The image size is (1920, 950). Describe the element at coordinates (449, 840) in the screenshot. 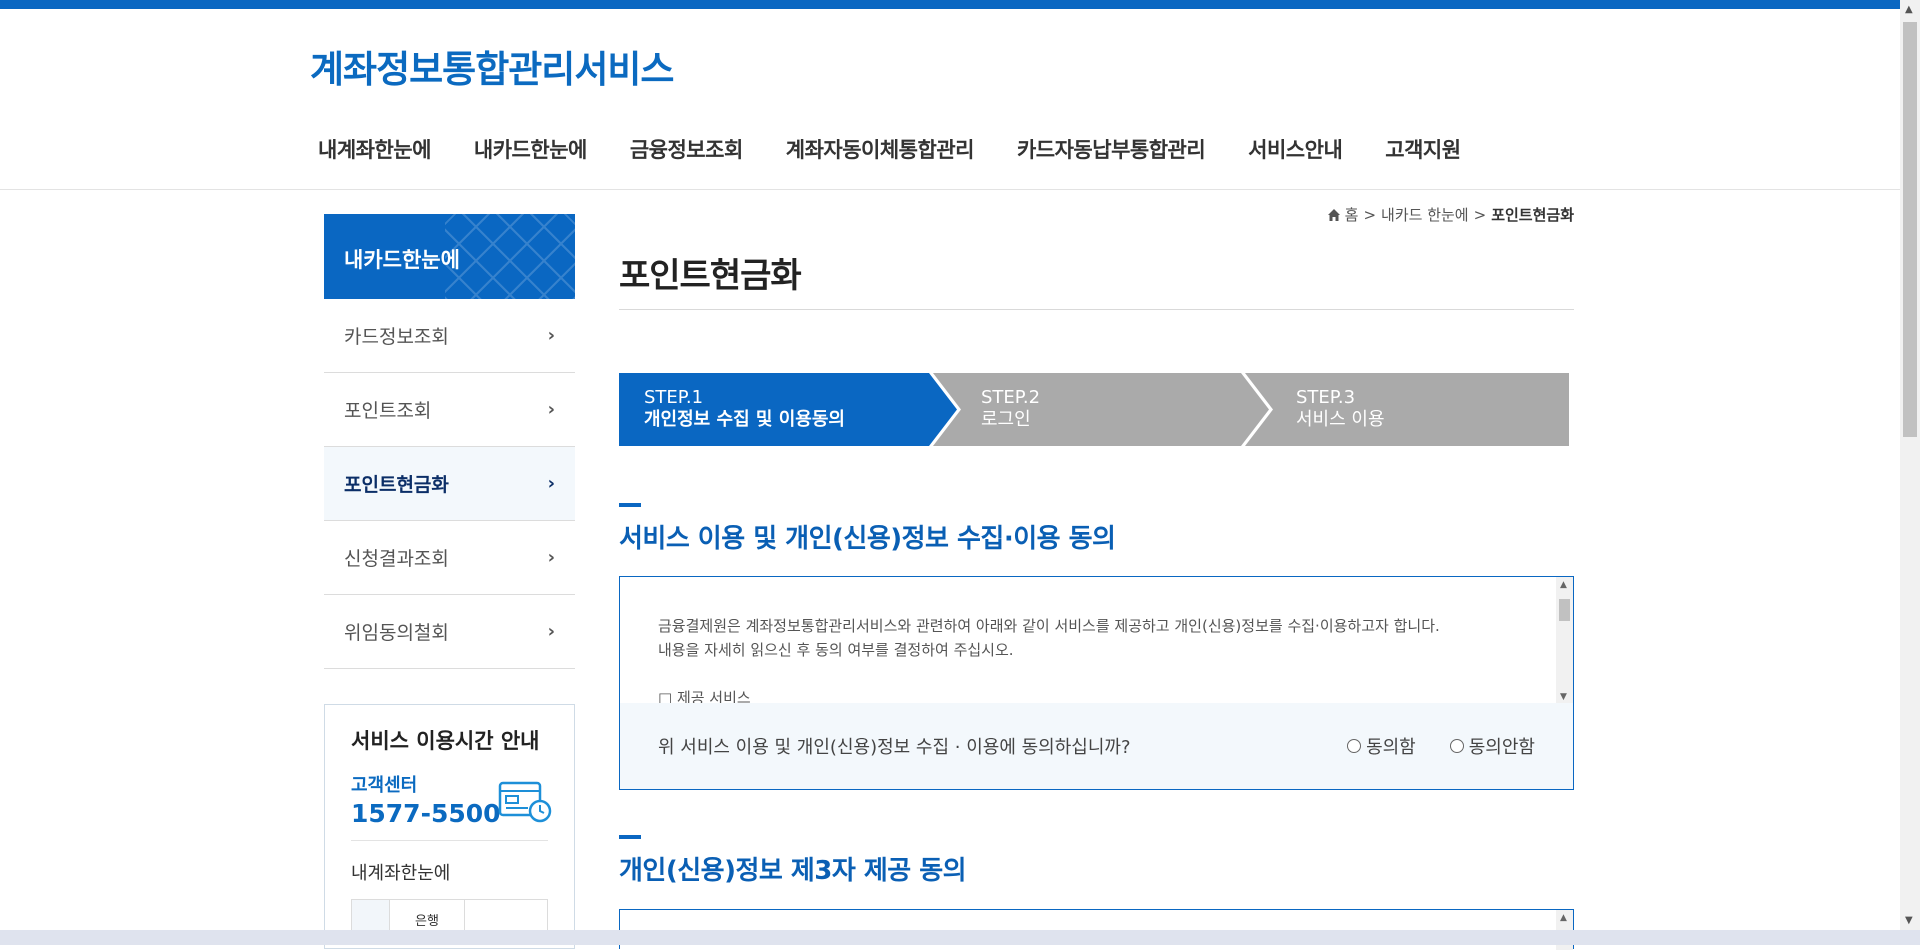

I see `divider` at that location.